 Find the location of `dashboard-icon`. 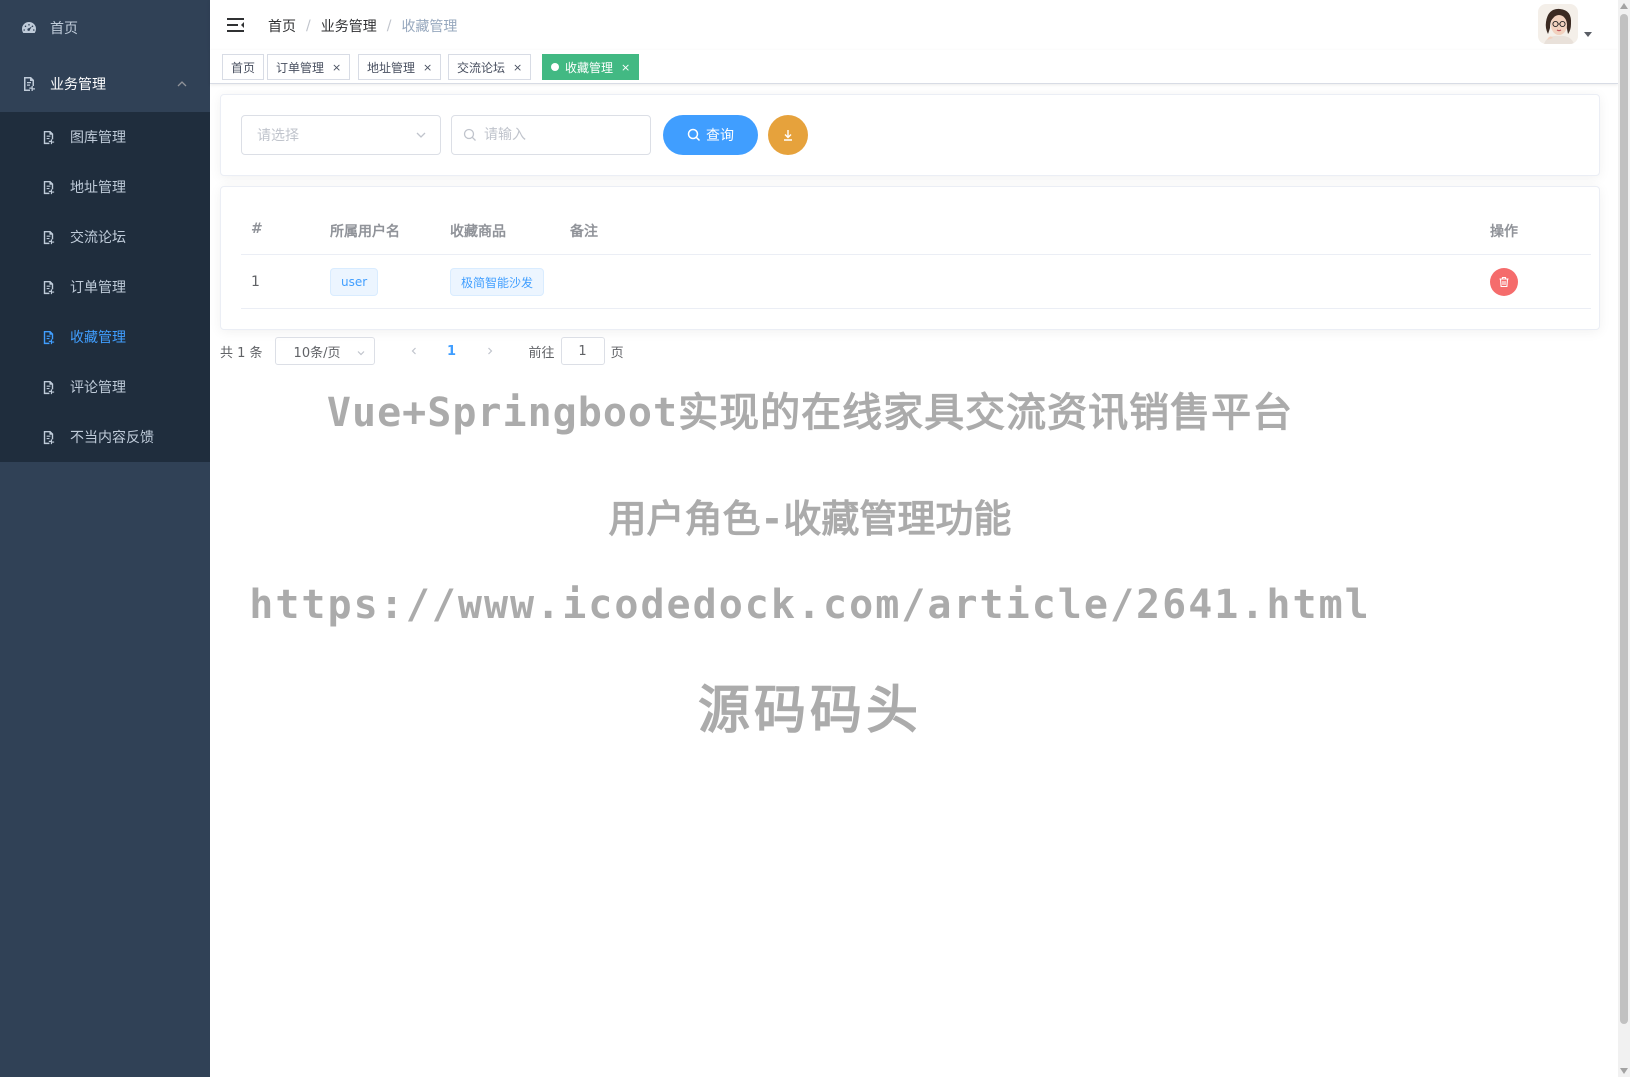

dashboard-icon is located at coordinates (29, 28).